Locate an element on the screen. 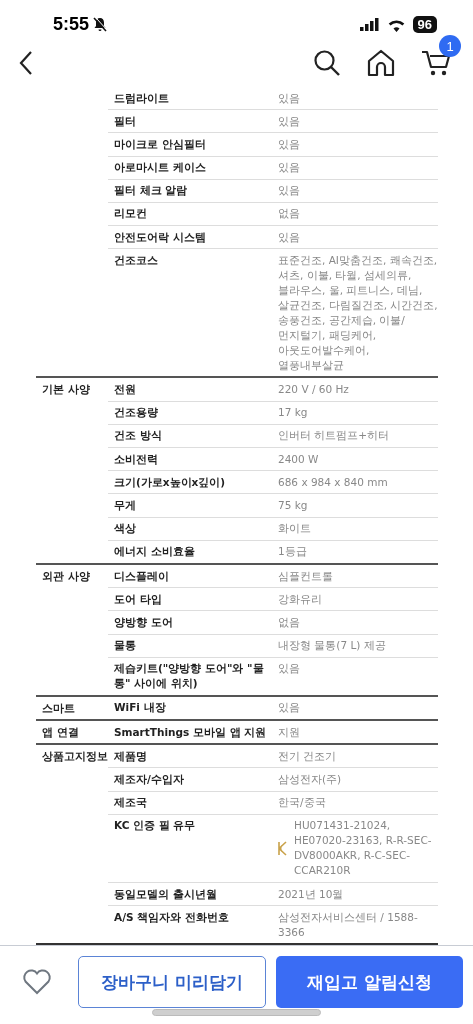 The width and height of the screenshot is (473, 1024). spec-label: 동일모델의 출시년월 is located at coordinates (165, 894).